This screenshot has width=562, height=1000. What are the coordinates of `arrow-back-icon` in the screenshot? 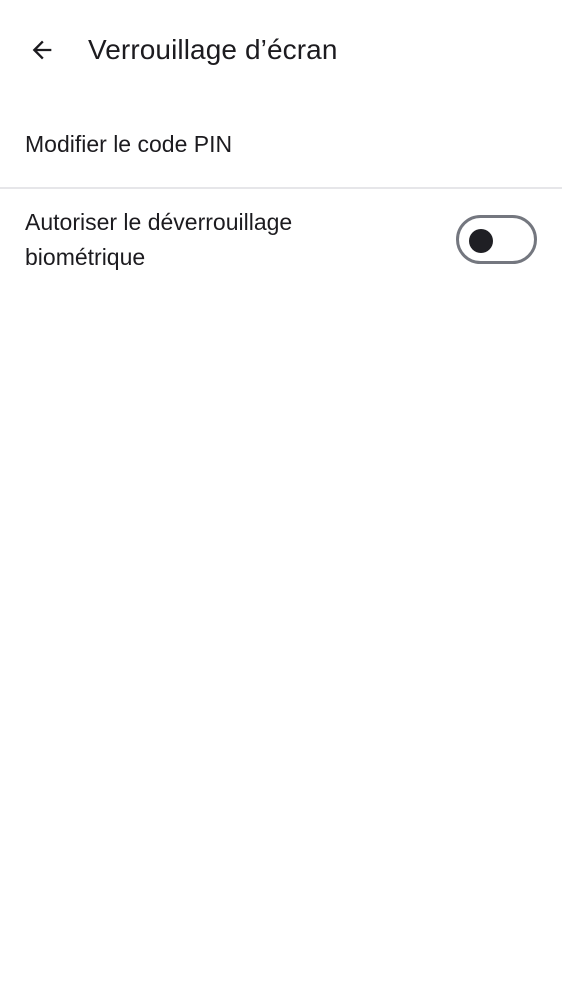 It's located at (42, 50).